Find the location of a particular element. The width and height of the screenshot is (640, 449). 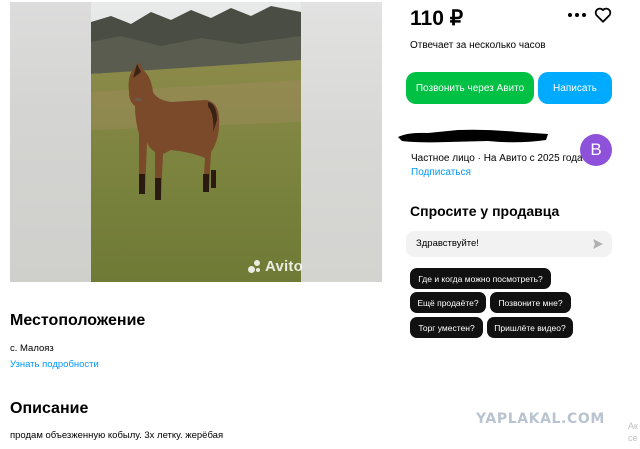

heart-icon is located at coordinates (603, 15).